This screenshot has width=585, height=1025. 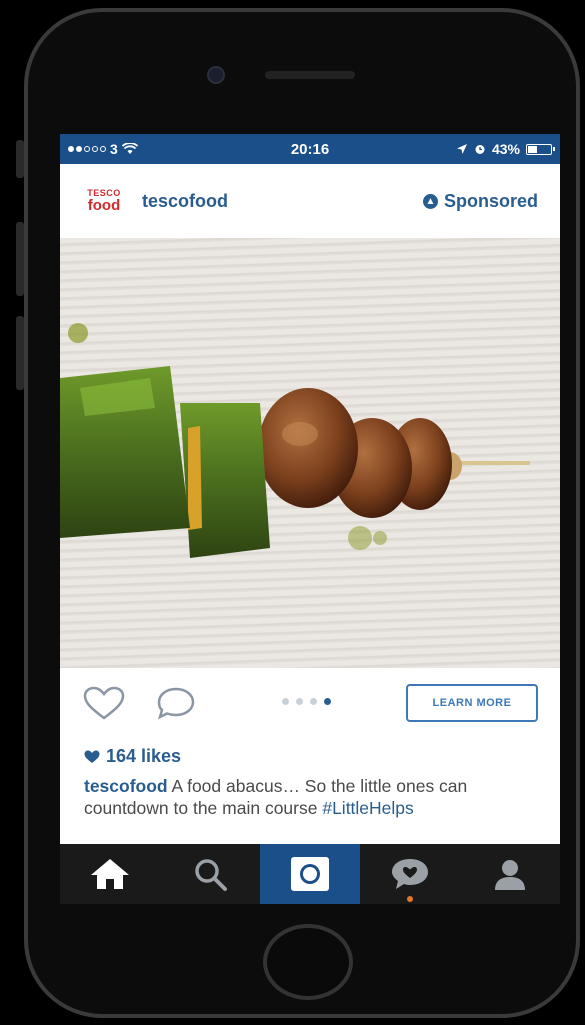 What do you see at coordinates (92, 756) in the screenshot?
I see `filled-heart-icon` at bounding box center [92, 756].